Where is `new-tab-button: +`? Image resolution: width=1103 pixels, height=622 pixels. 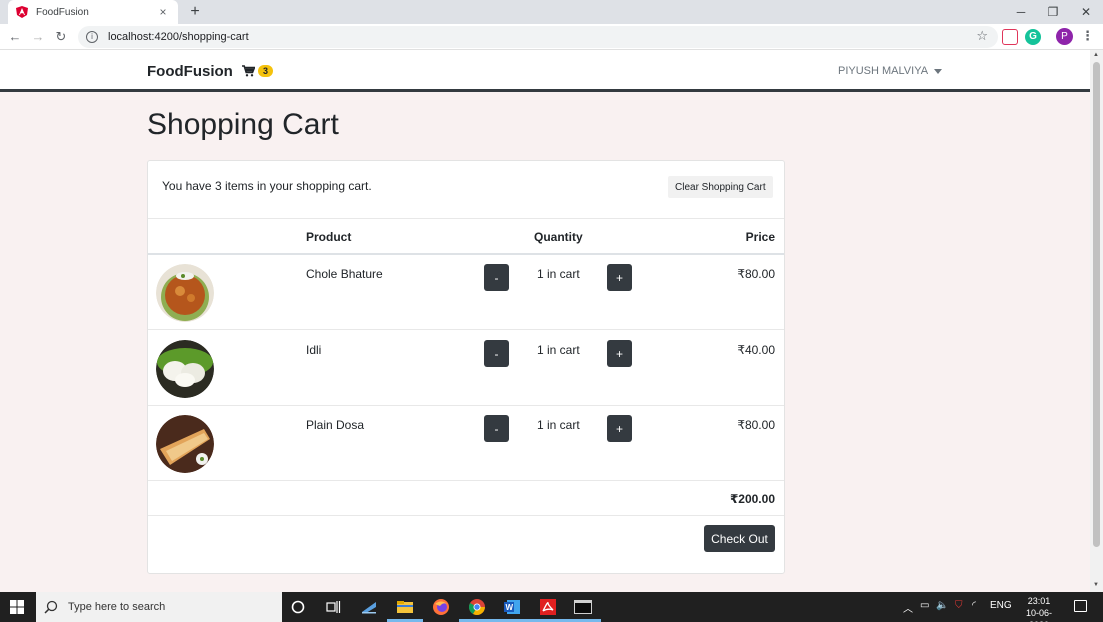
new-tab-button: + is located at coordinates (195, 12).